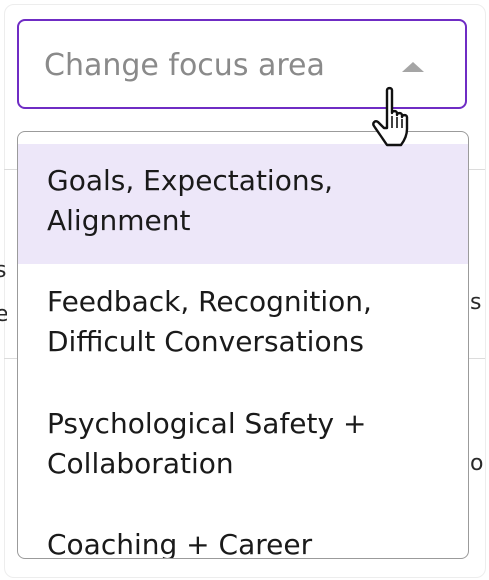  I want to click on select-placeholder: Change focus area, so click(184, 65).